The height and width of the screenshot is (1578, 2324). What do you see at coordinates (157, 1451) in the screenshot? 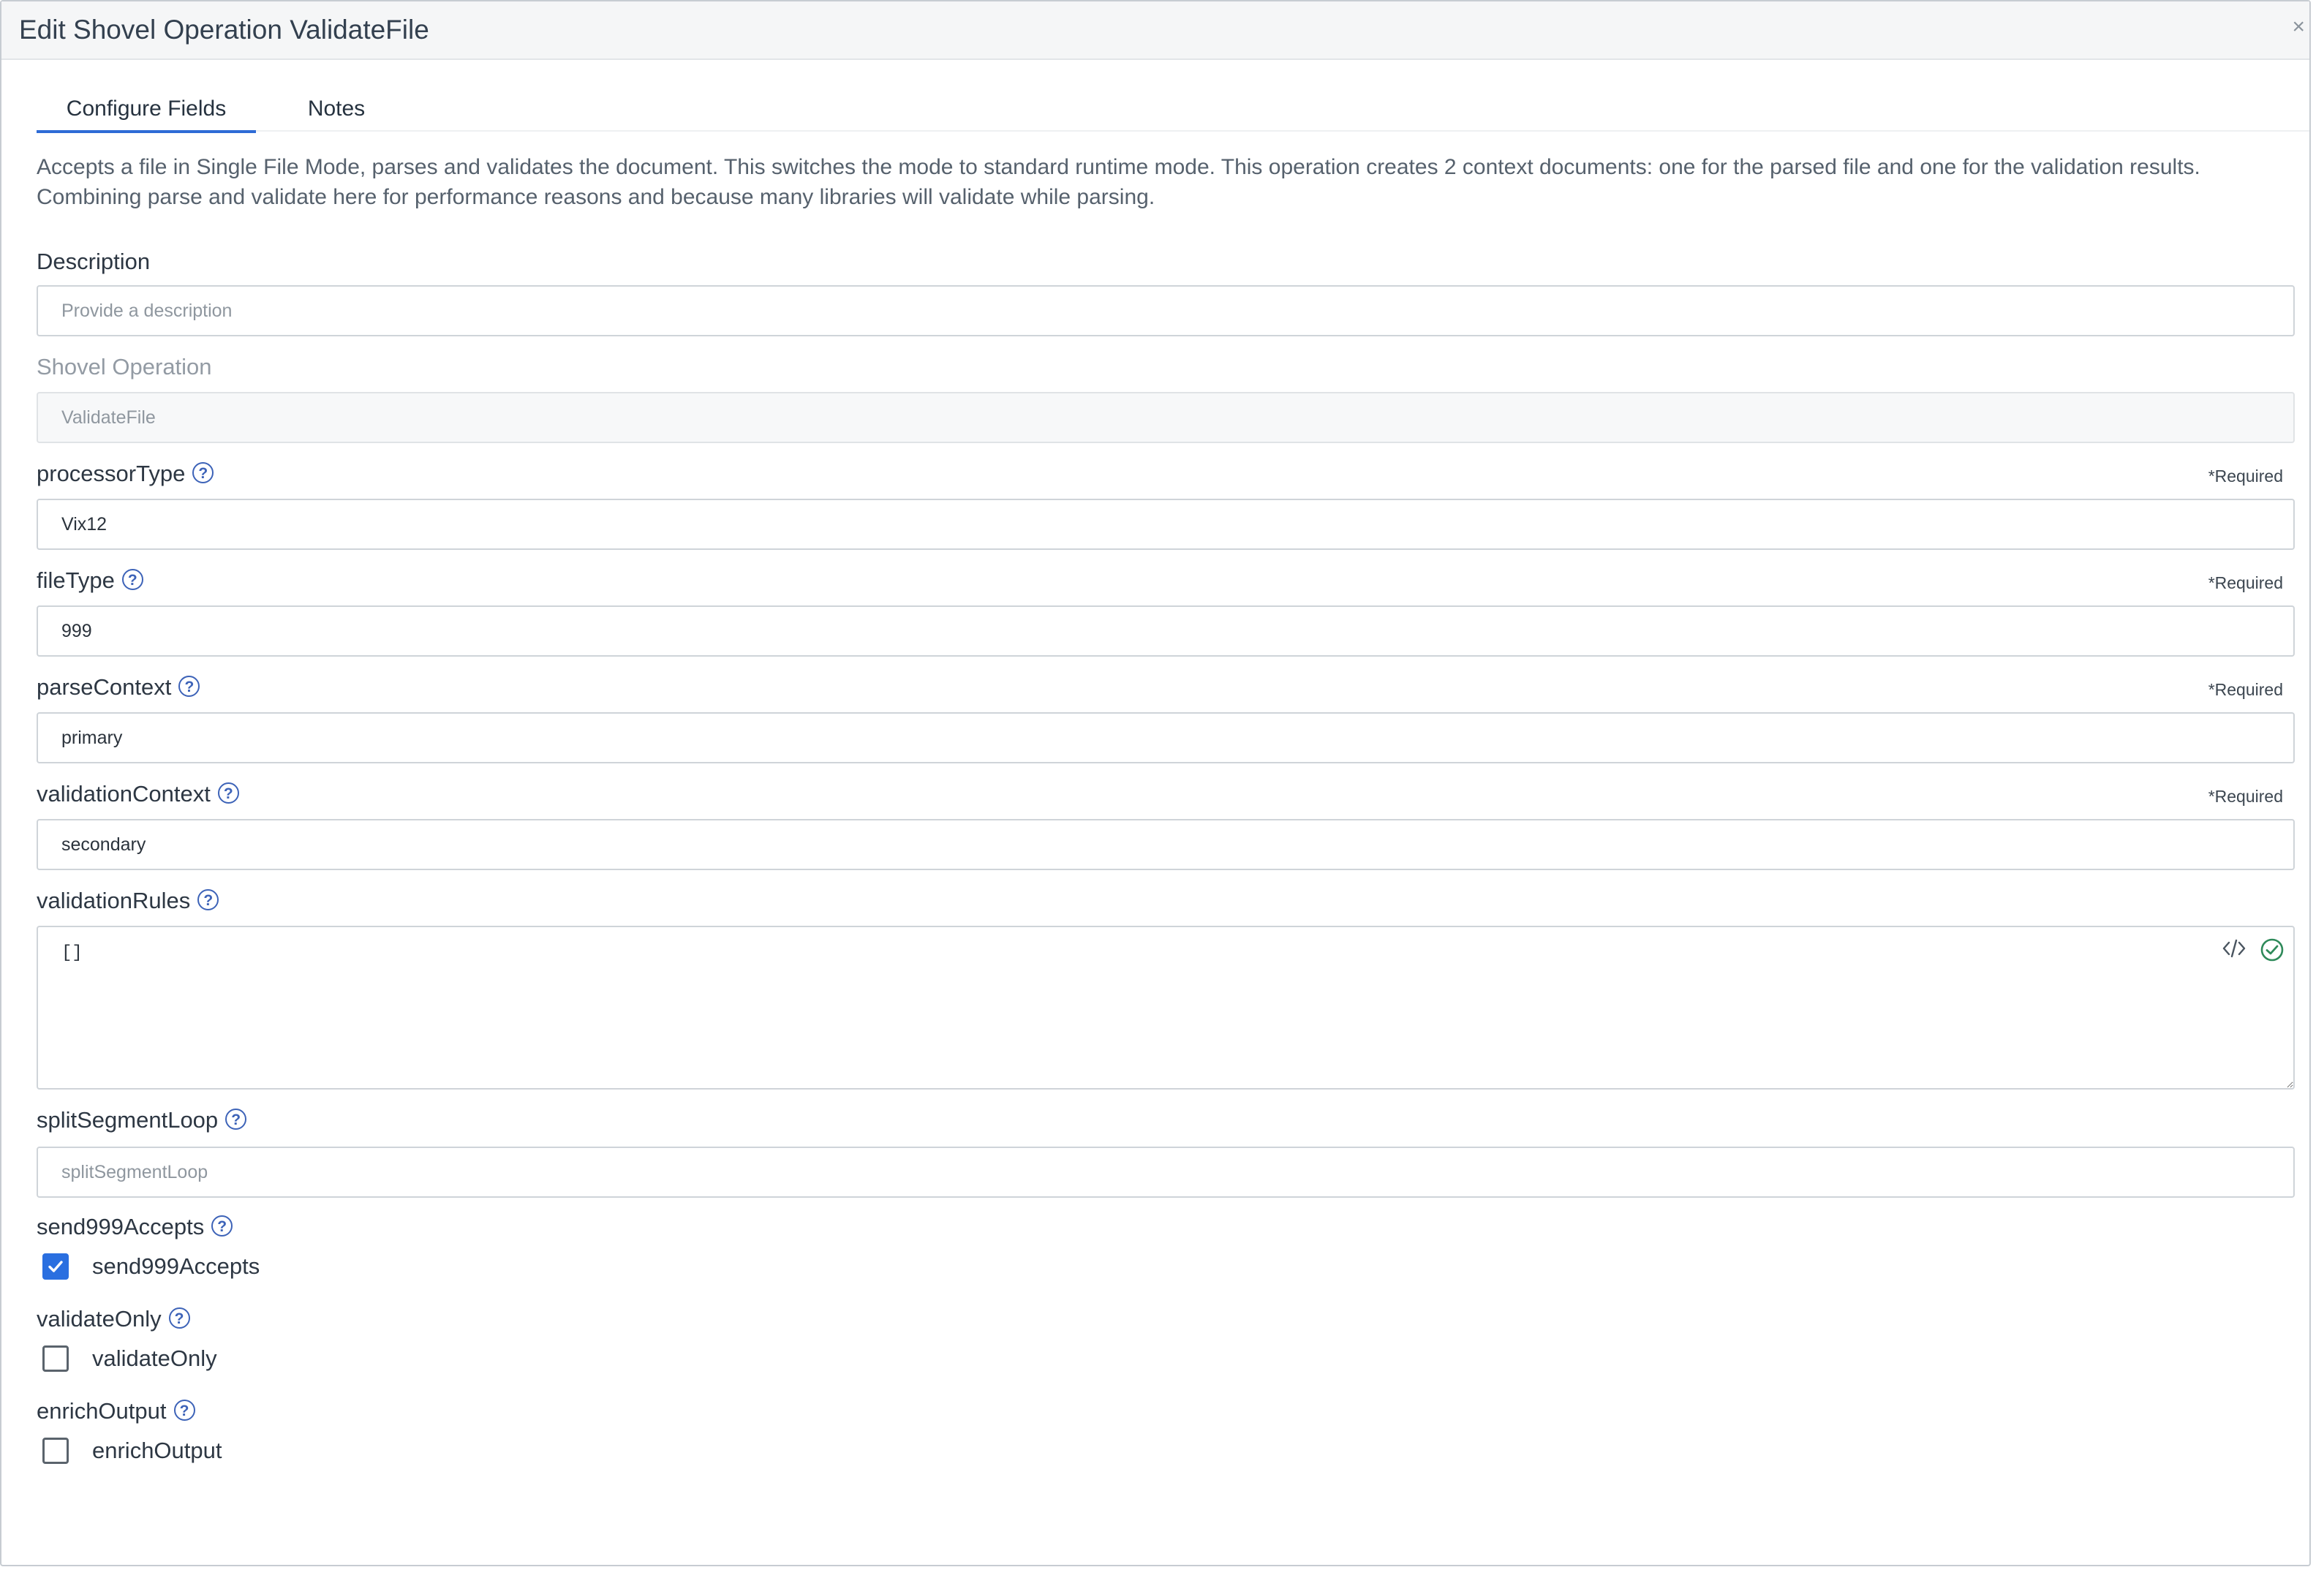
I see `enrich-output-checkbox-label: enrichOutput` at bounding box center [157, 1451].